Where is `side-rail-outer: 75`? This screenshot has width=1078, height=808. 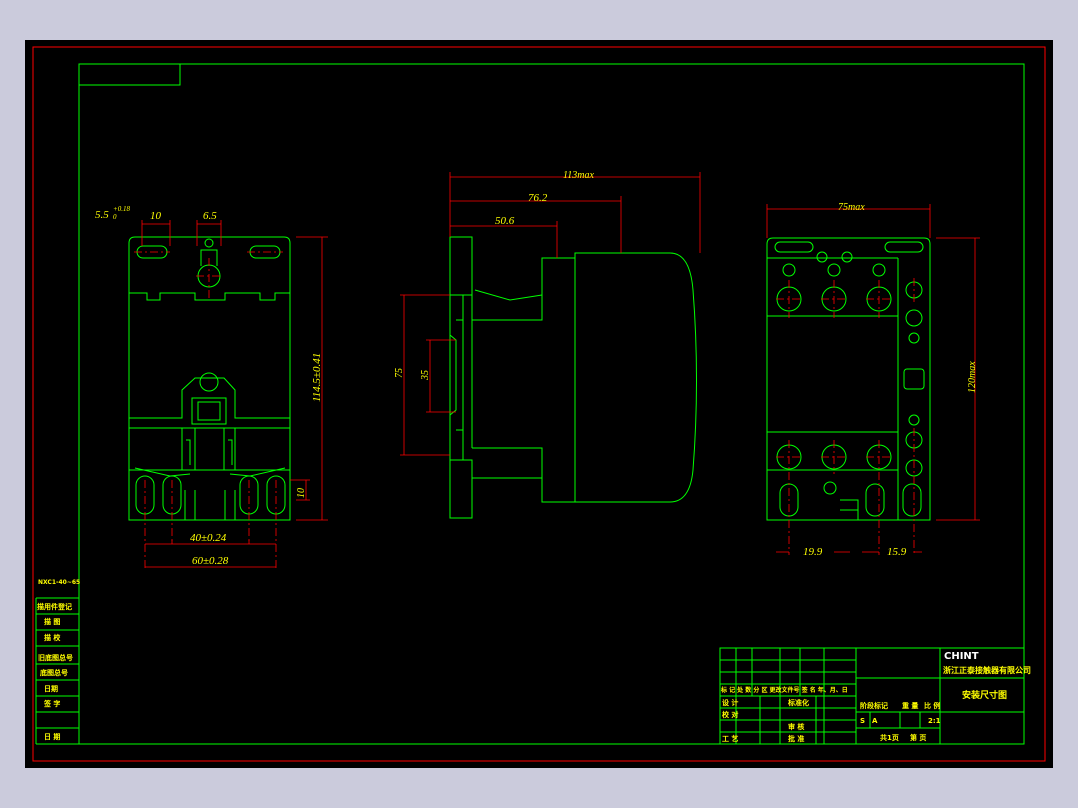 side-rail-outer: 75 is located at coordinates (399, 373).